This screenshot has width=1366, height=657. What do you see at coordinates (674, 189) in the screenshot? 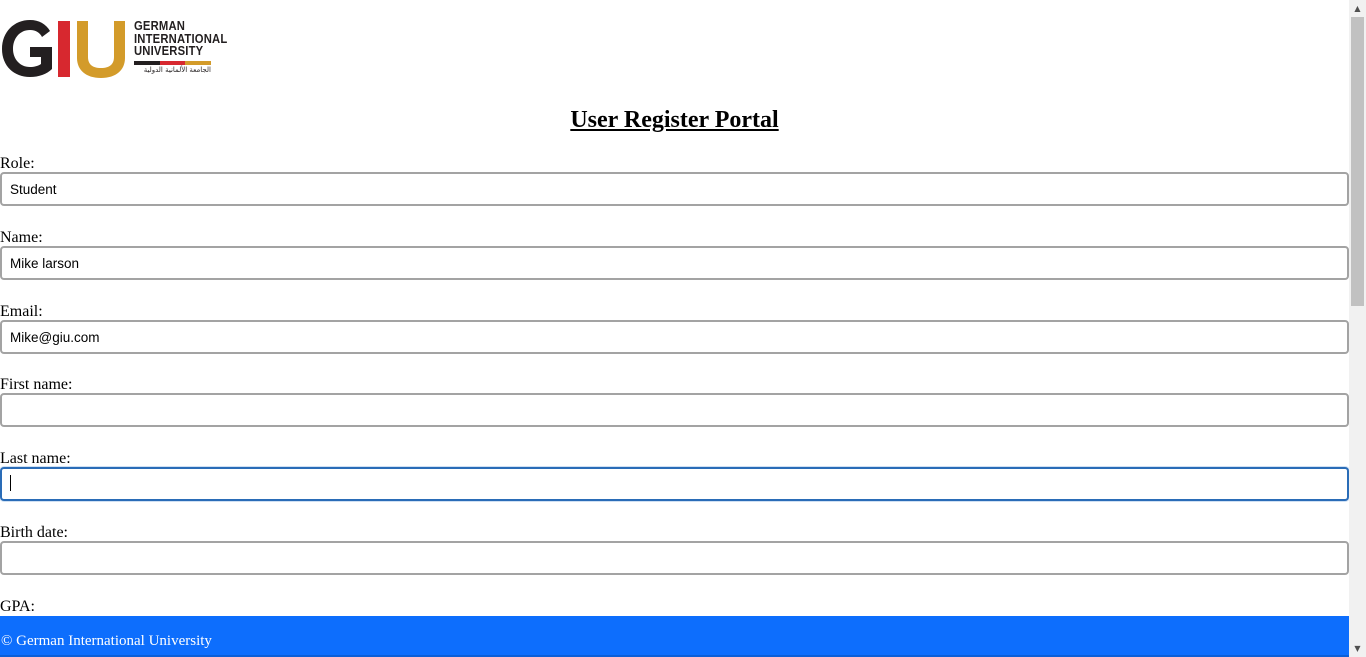
I see `role-input` at bounding box center [674, 189].